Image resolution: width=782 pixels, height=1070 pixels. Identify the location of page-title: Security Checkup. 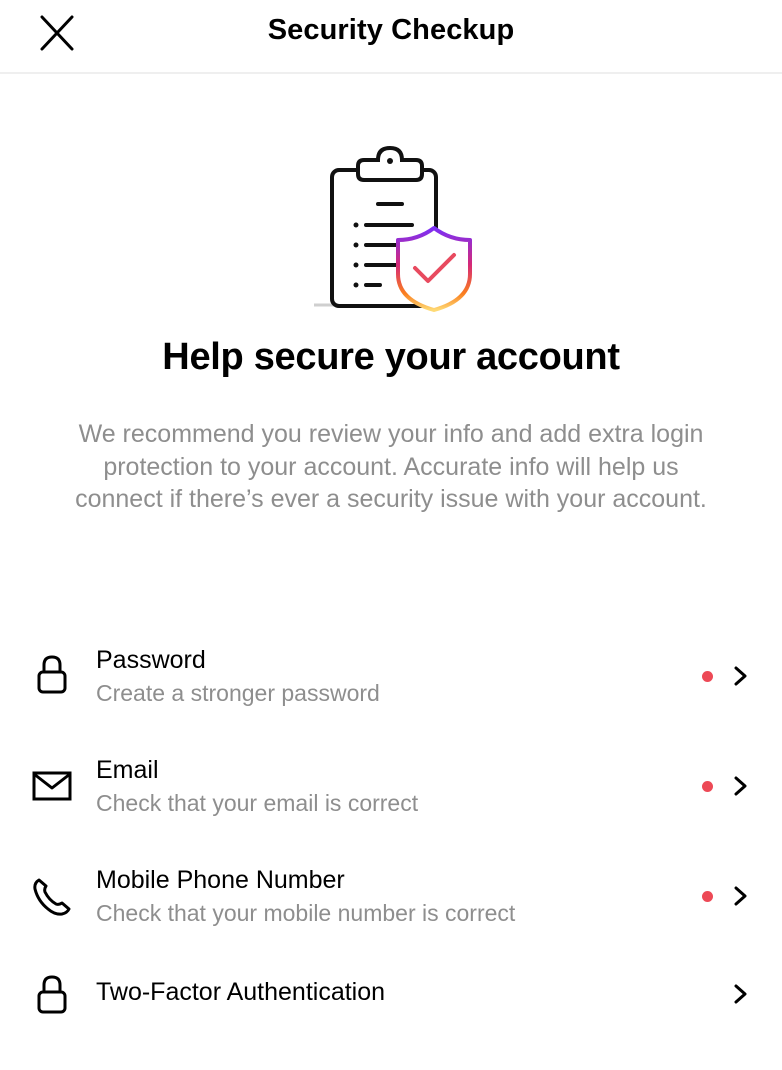
(391, 30).